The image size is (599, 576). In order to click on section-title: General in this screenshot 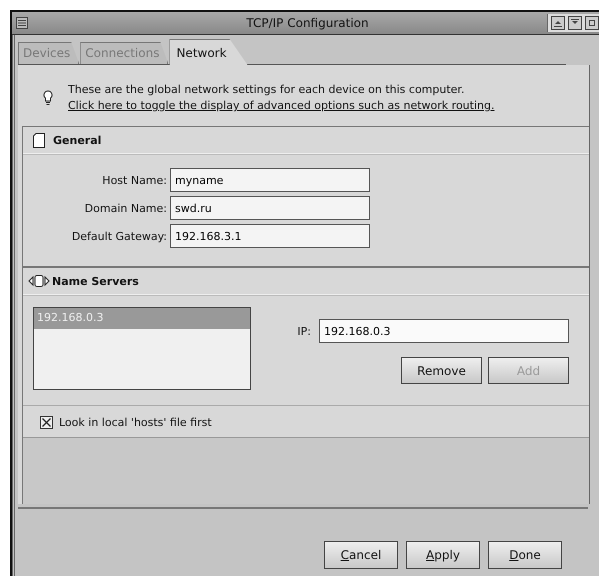, I will do `click(77, 140)`.